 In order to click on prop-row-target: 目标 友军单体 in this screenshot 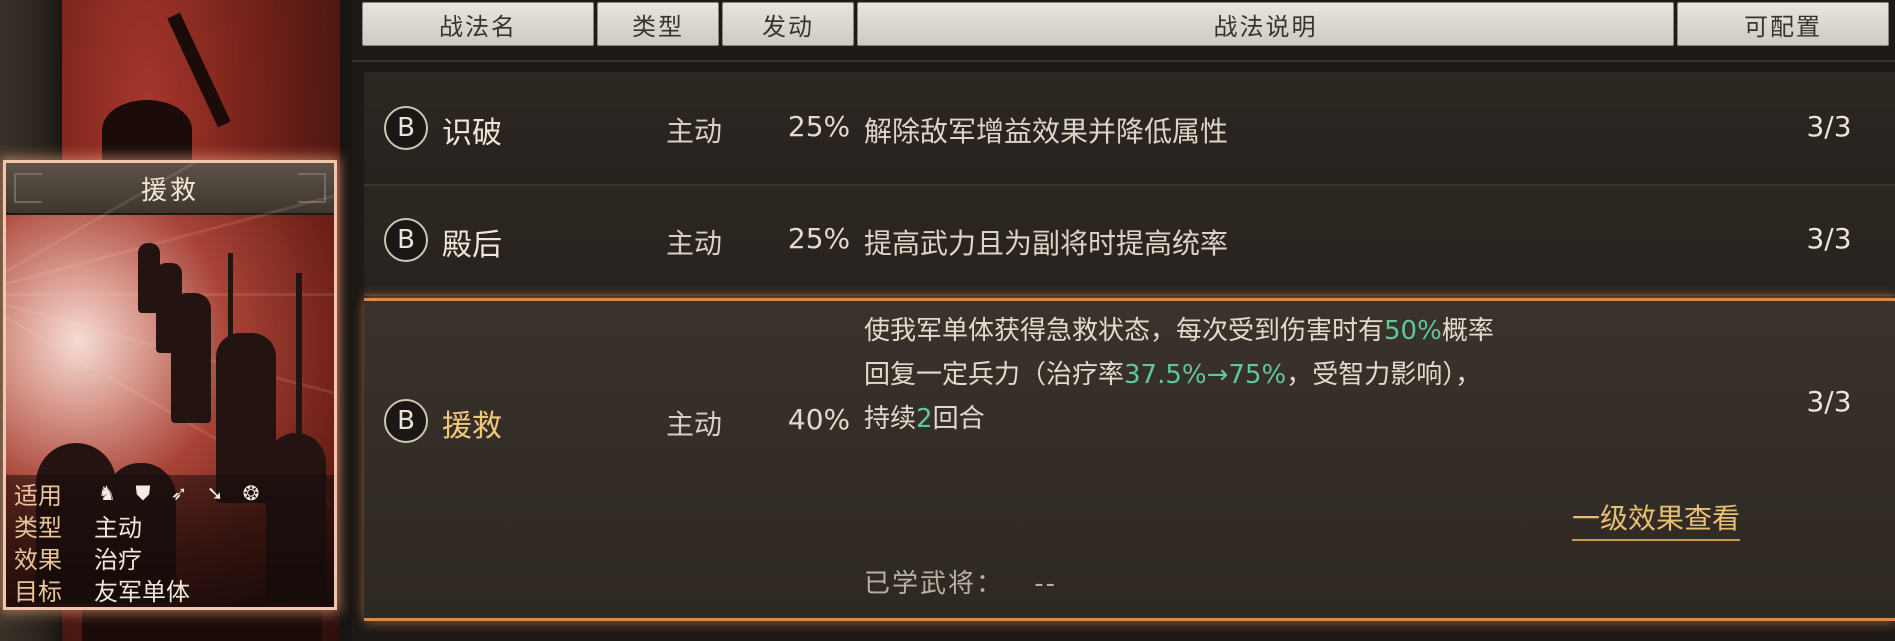, I will do `click(102, 589)`.